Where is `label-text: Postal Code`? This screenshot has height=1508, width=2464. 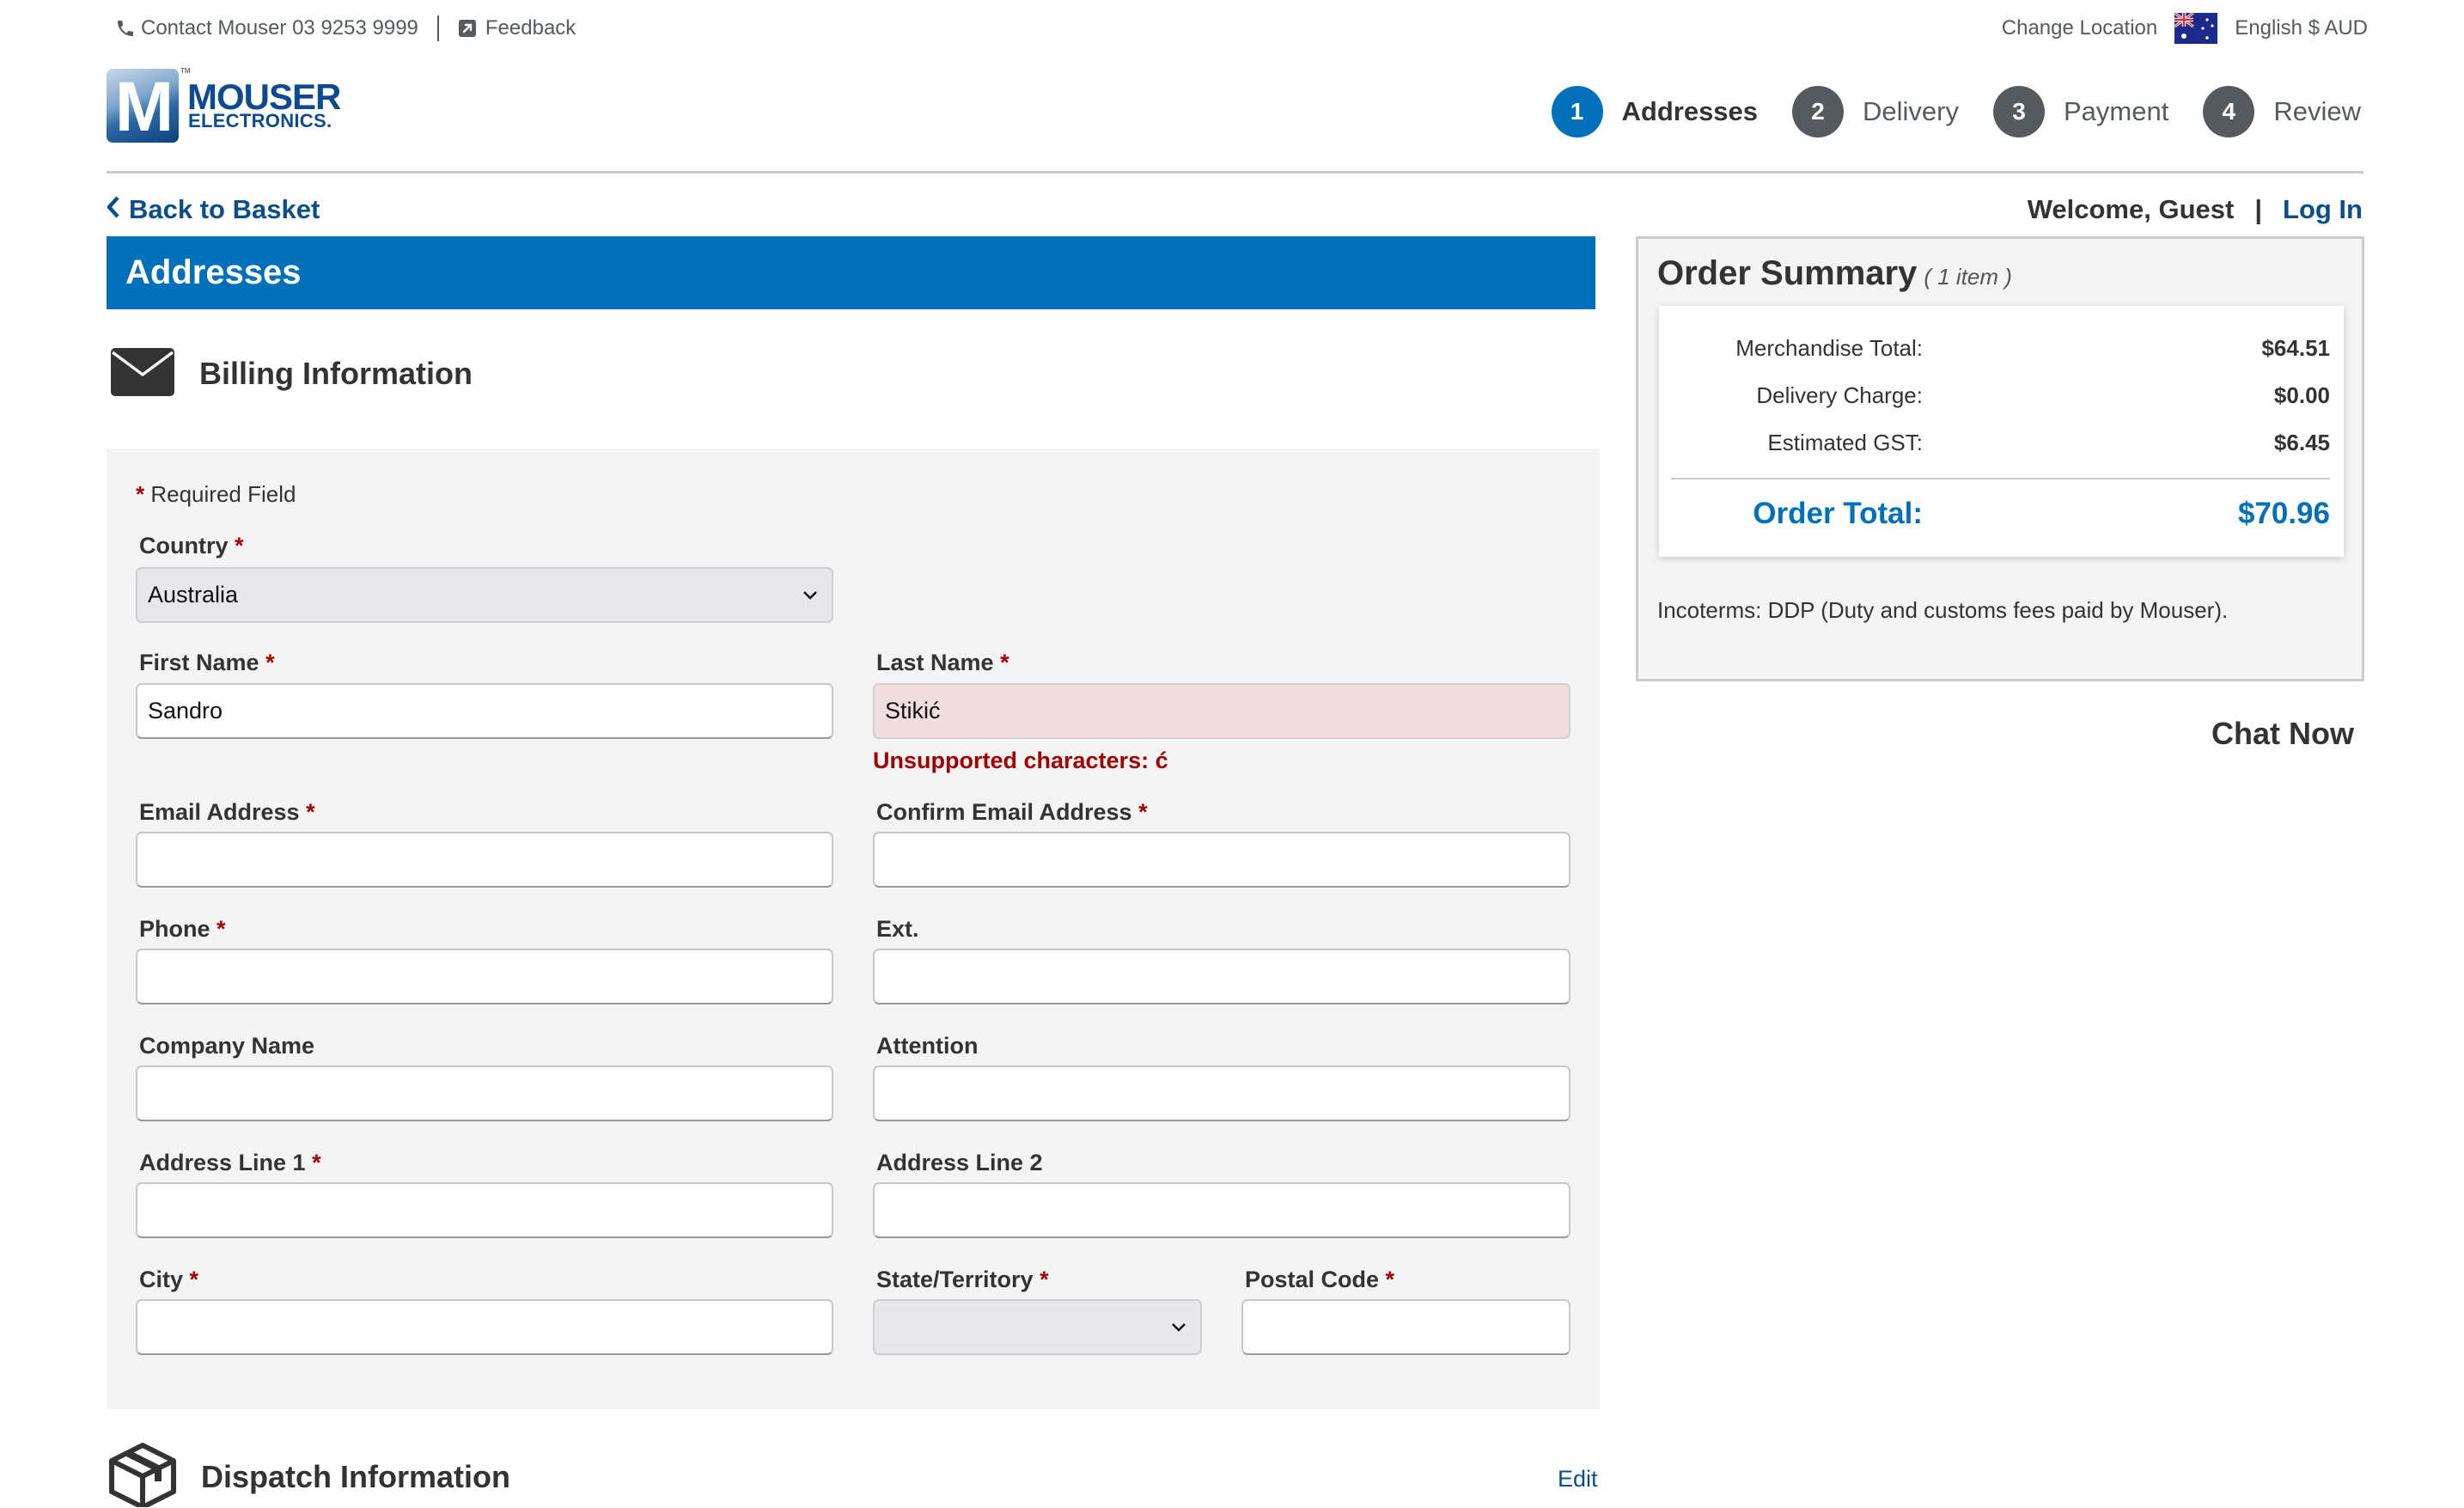
label-text: Postal Code is located at coordinates (1312, 1279).